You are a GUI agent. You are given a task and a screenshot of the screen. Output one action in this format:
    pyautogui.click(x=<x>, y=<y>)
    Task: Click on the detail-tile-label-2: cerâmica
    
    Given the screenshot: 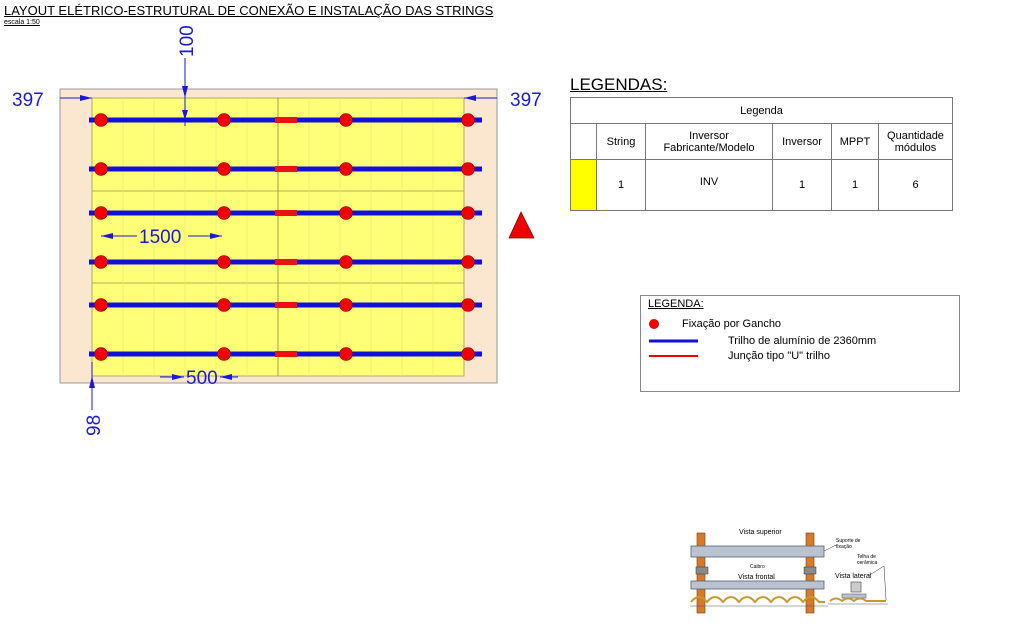 What is the action you would take?
    pyautogui.click(x=867, y=563)
    